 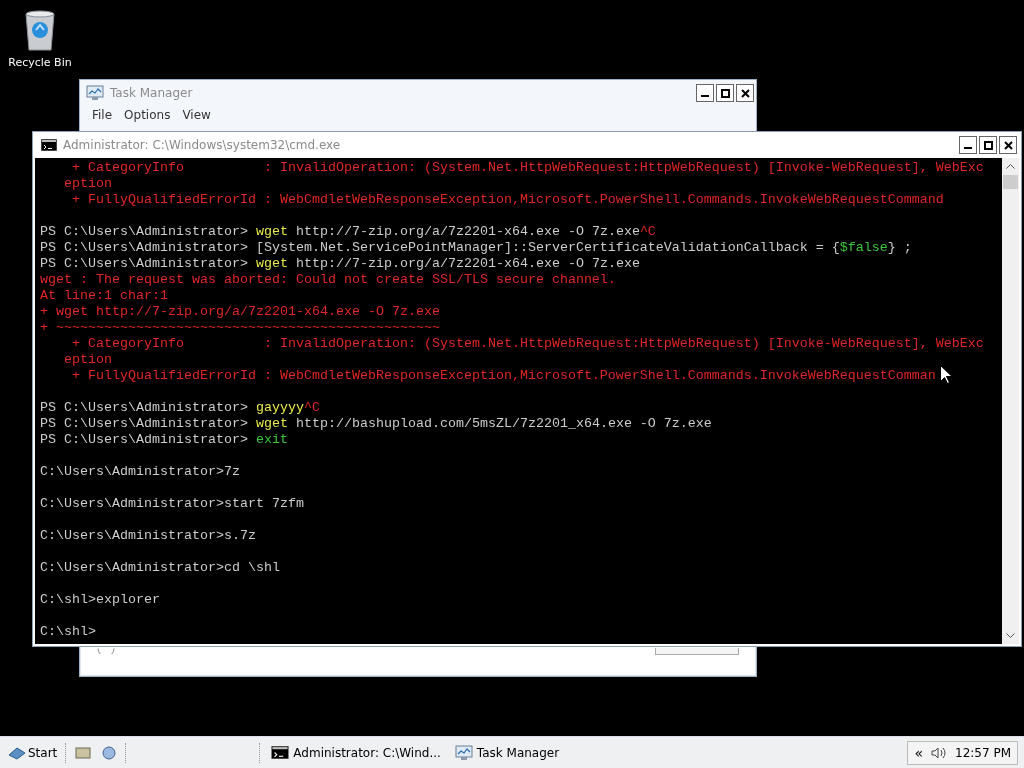 I want to click on window-icon, so click(x=83, y=752).